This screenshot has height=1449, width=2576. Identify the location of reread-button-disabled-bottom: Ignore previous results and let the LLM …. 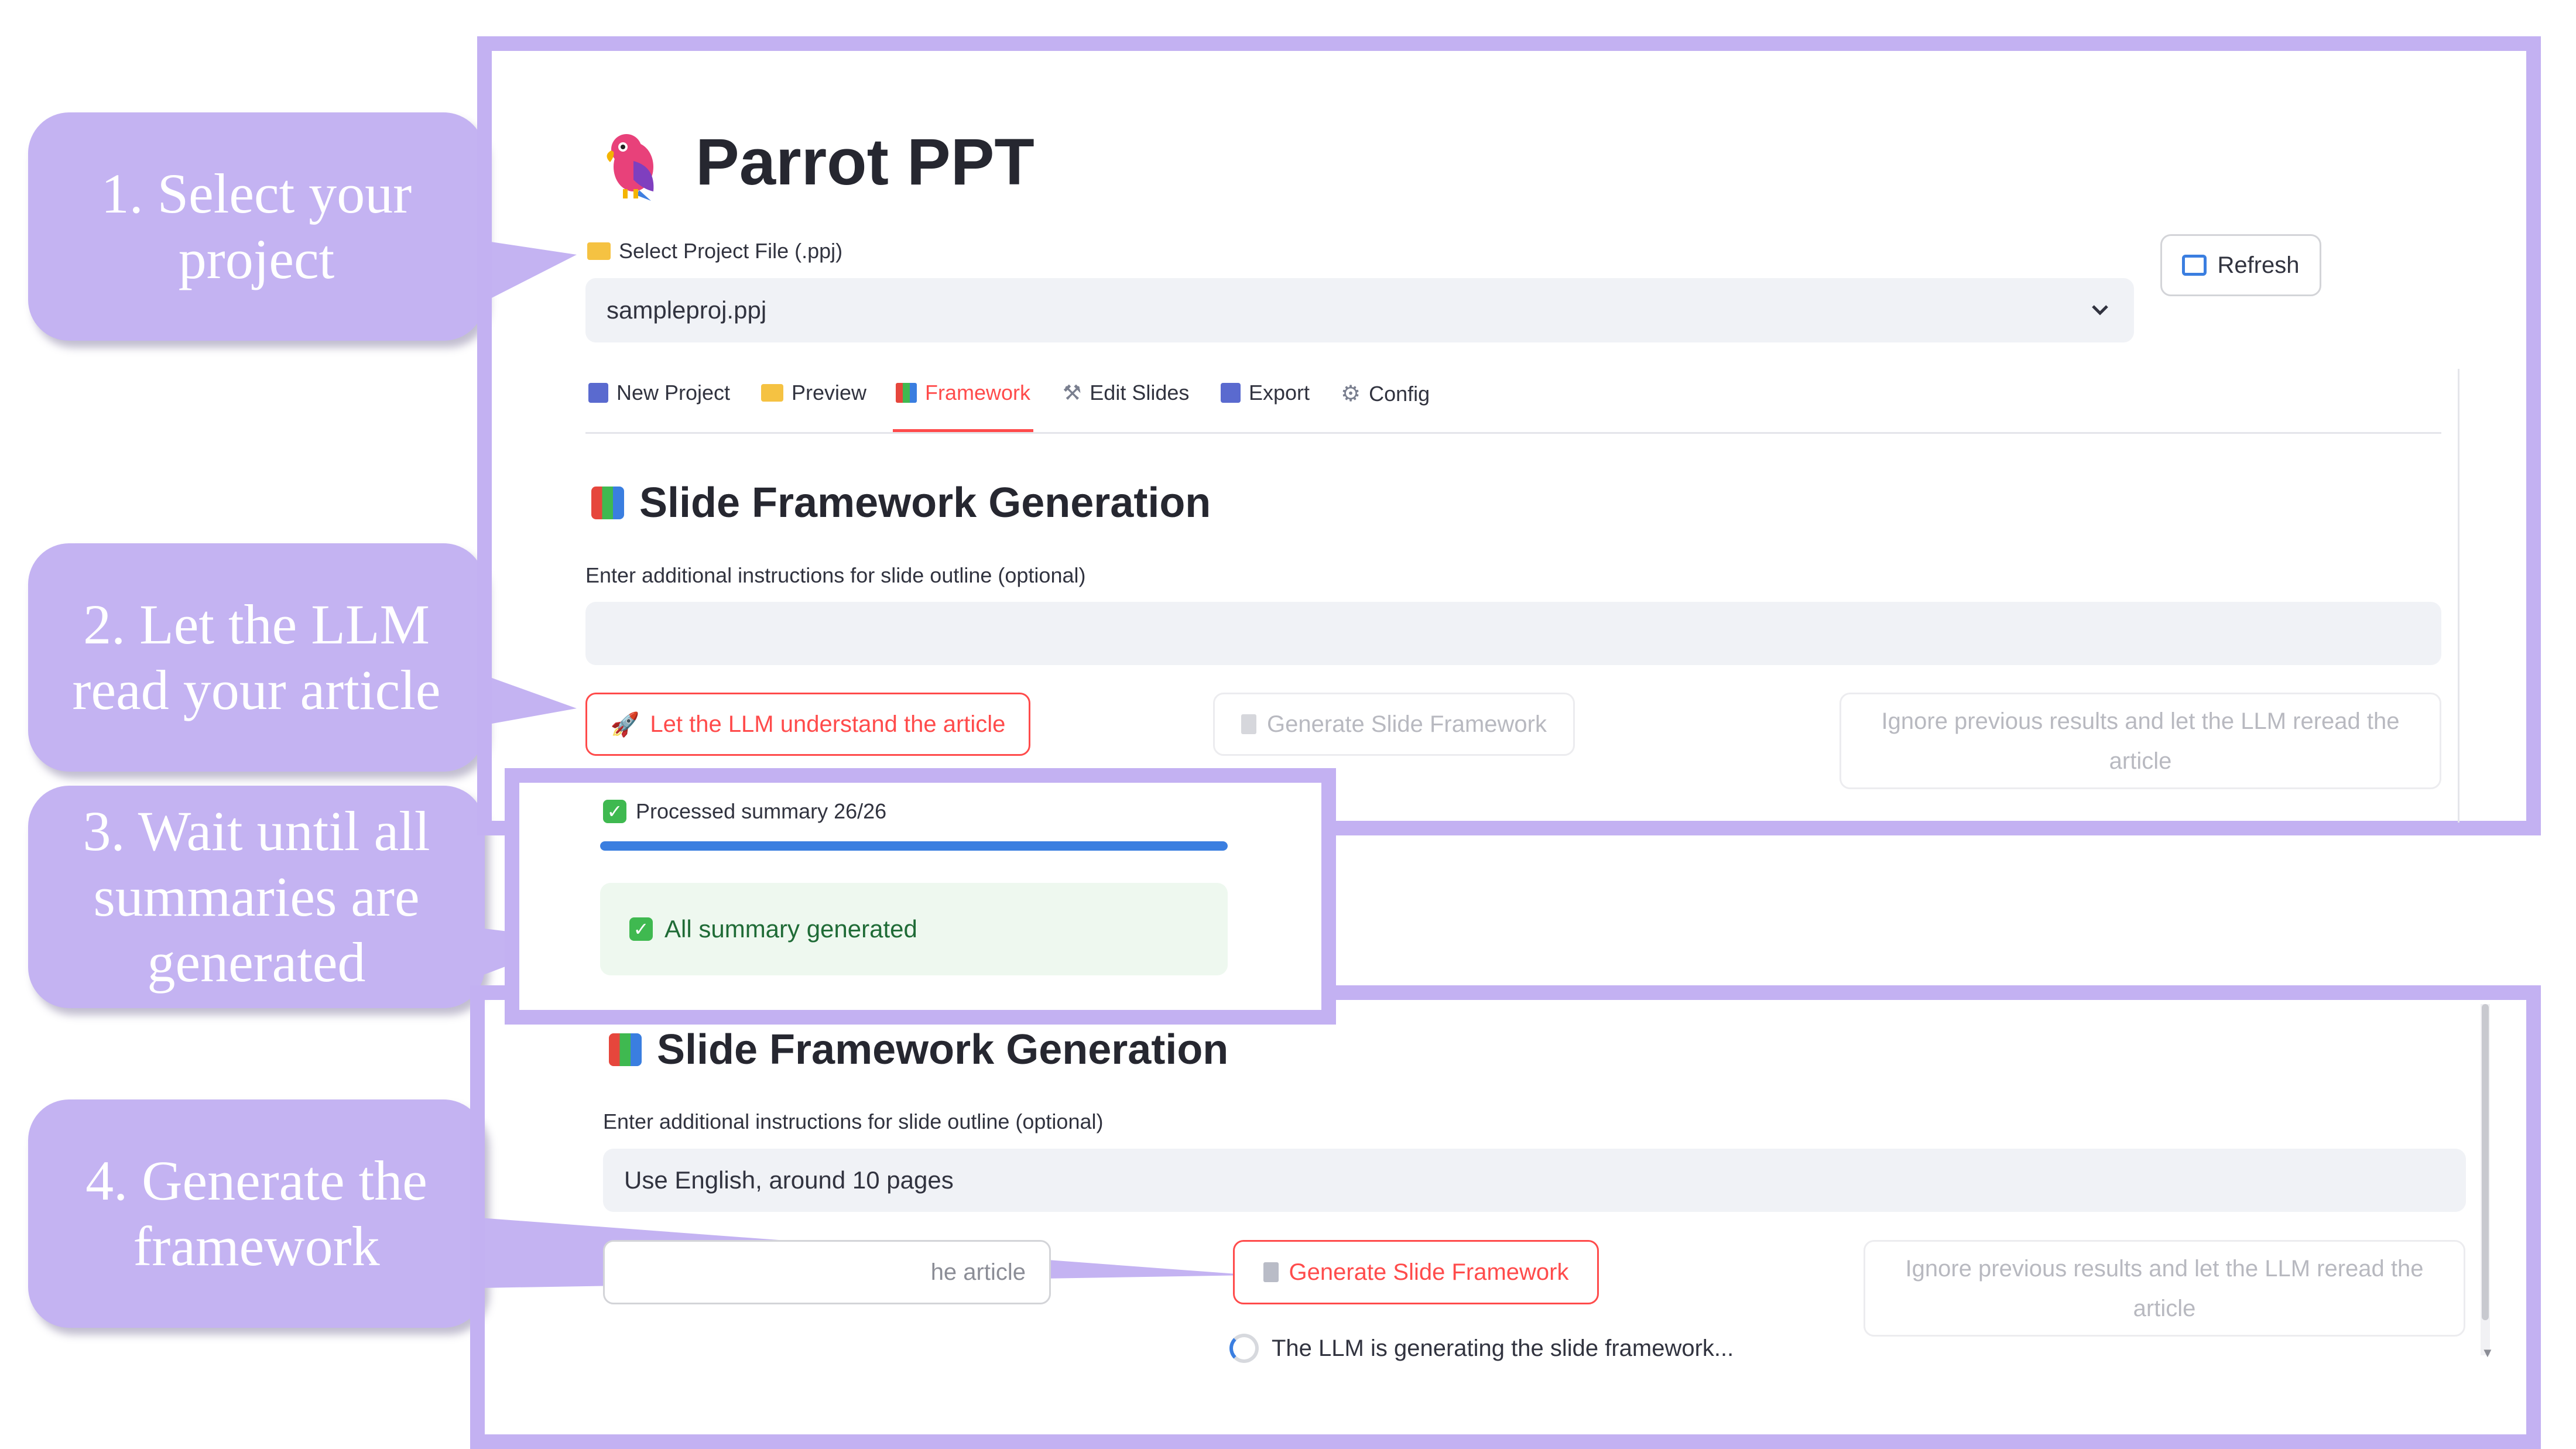
(2164, 1288).